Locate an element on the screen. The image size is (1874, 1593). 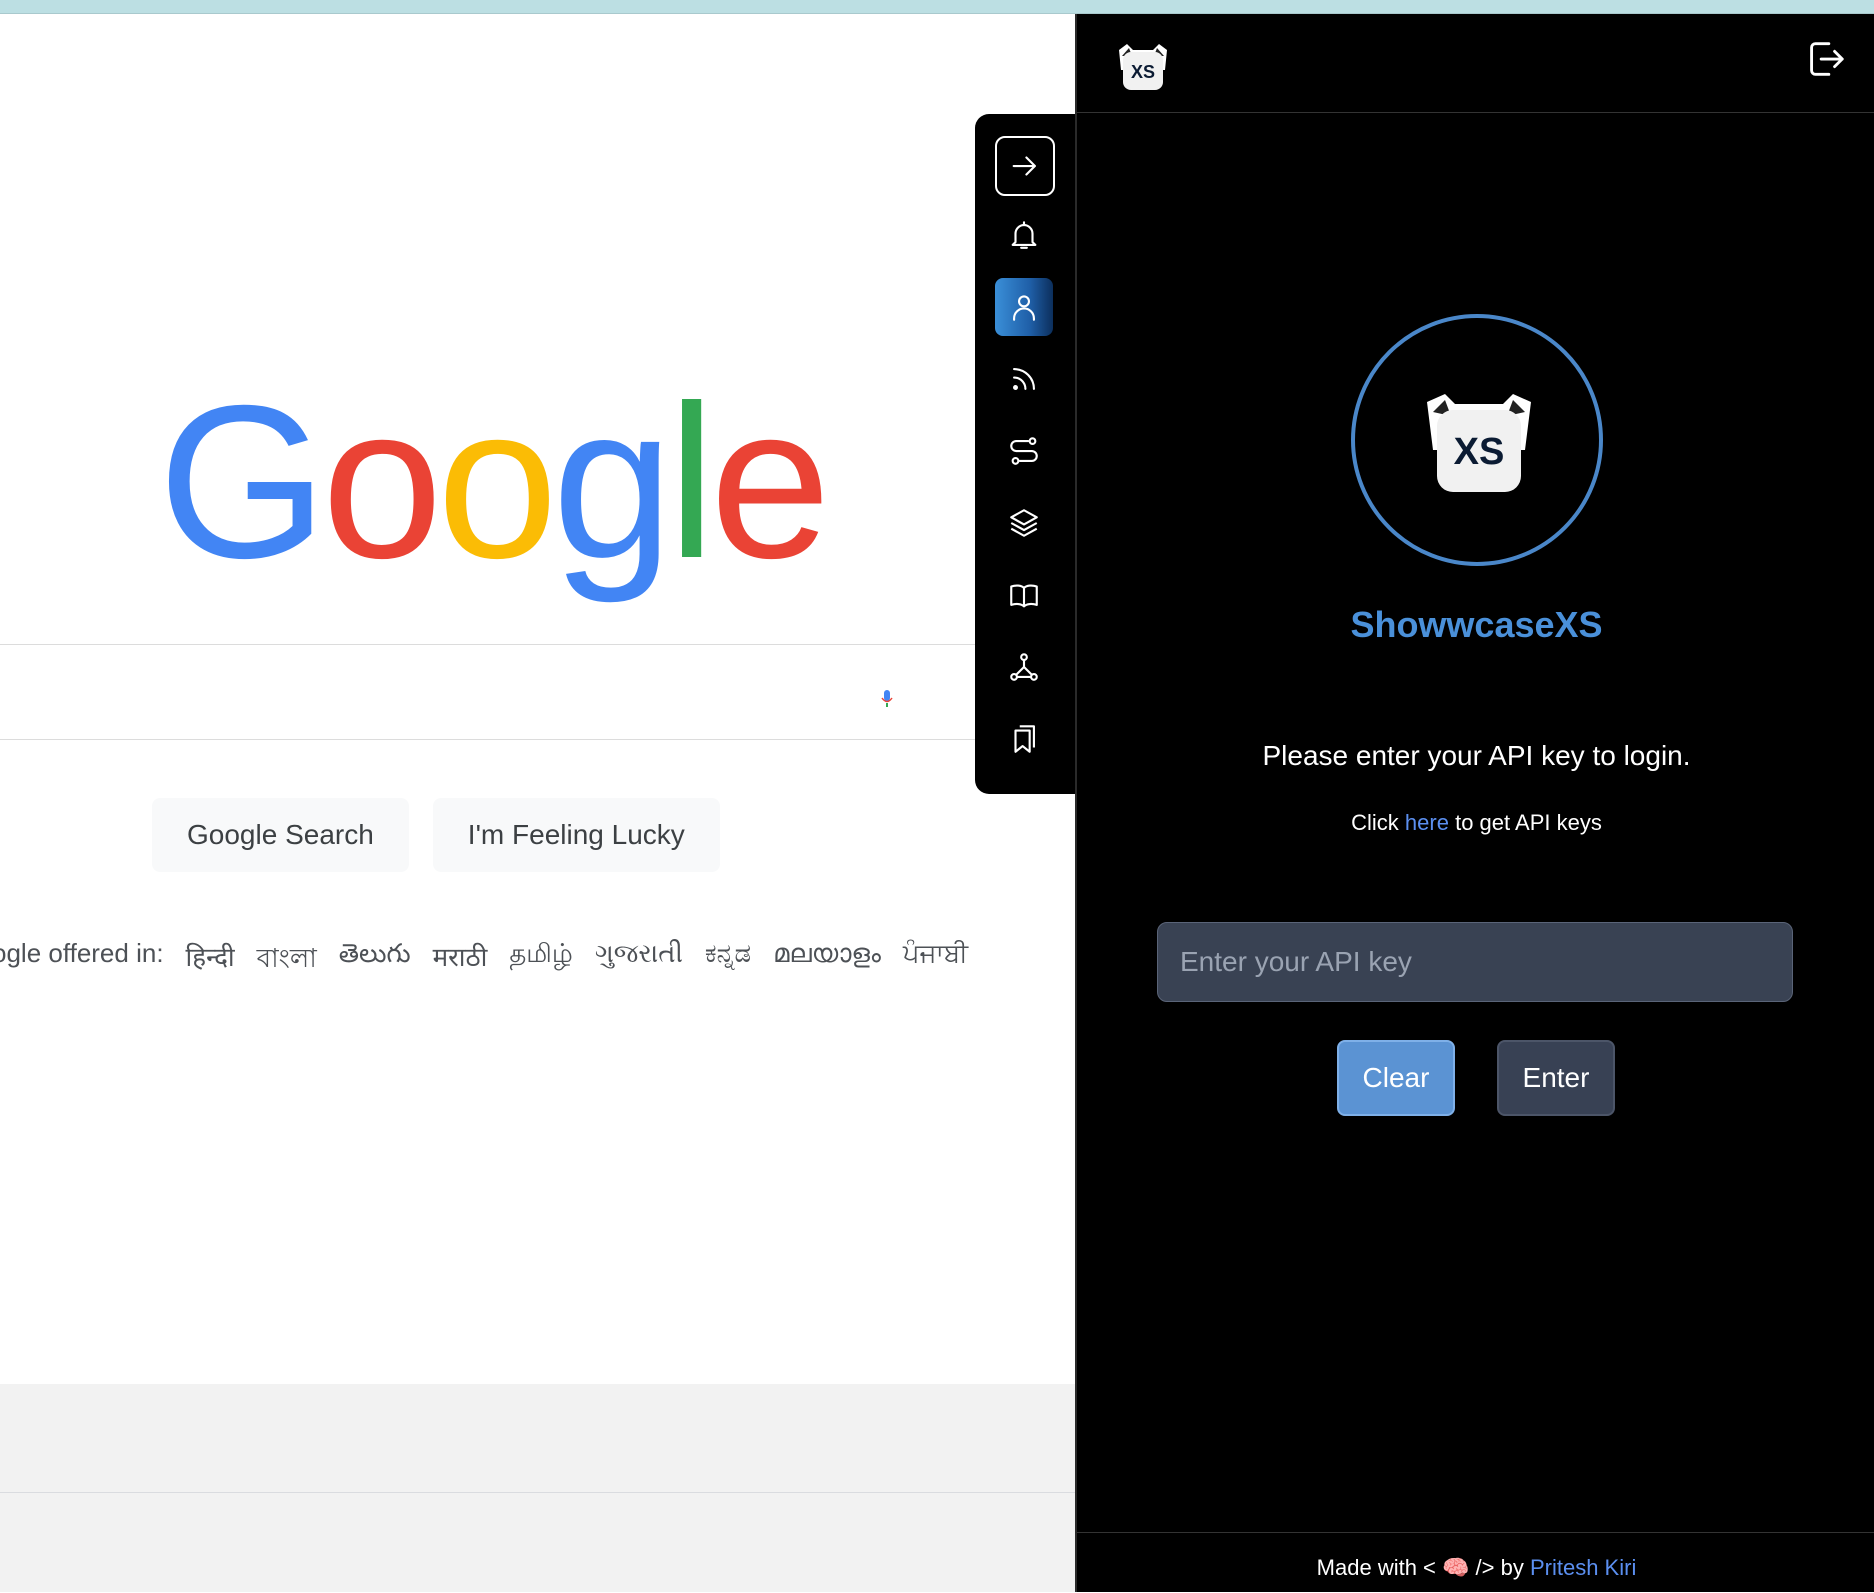
google-footer-bottom is located at coordinates (537, 1542).